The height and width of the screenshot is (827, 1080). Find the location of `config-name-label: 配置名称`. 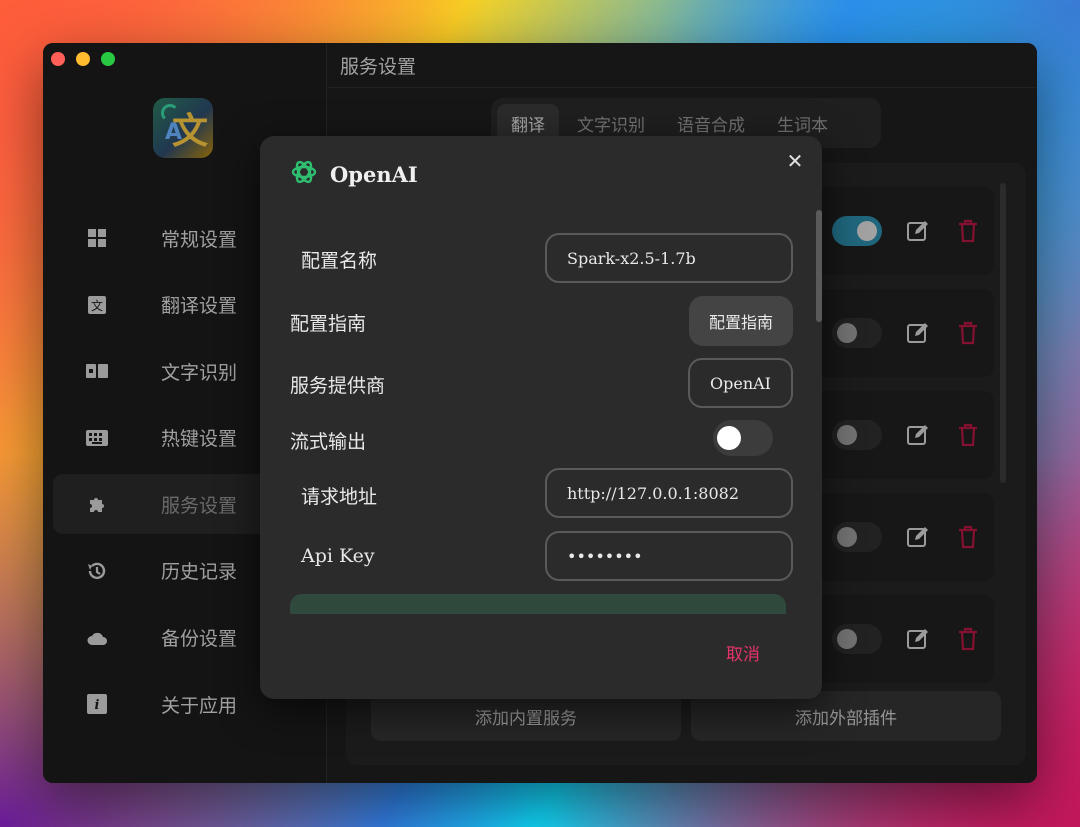

config-name-label: 配置名称 is located at coordinates (339, 261).